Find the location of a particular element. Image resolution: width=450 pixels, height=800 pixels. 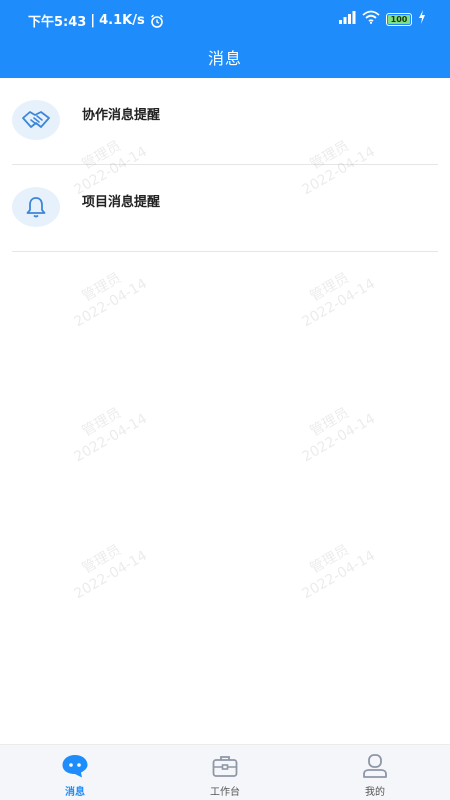

wifi-icon is located at coordinates (371, 19).